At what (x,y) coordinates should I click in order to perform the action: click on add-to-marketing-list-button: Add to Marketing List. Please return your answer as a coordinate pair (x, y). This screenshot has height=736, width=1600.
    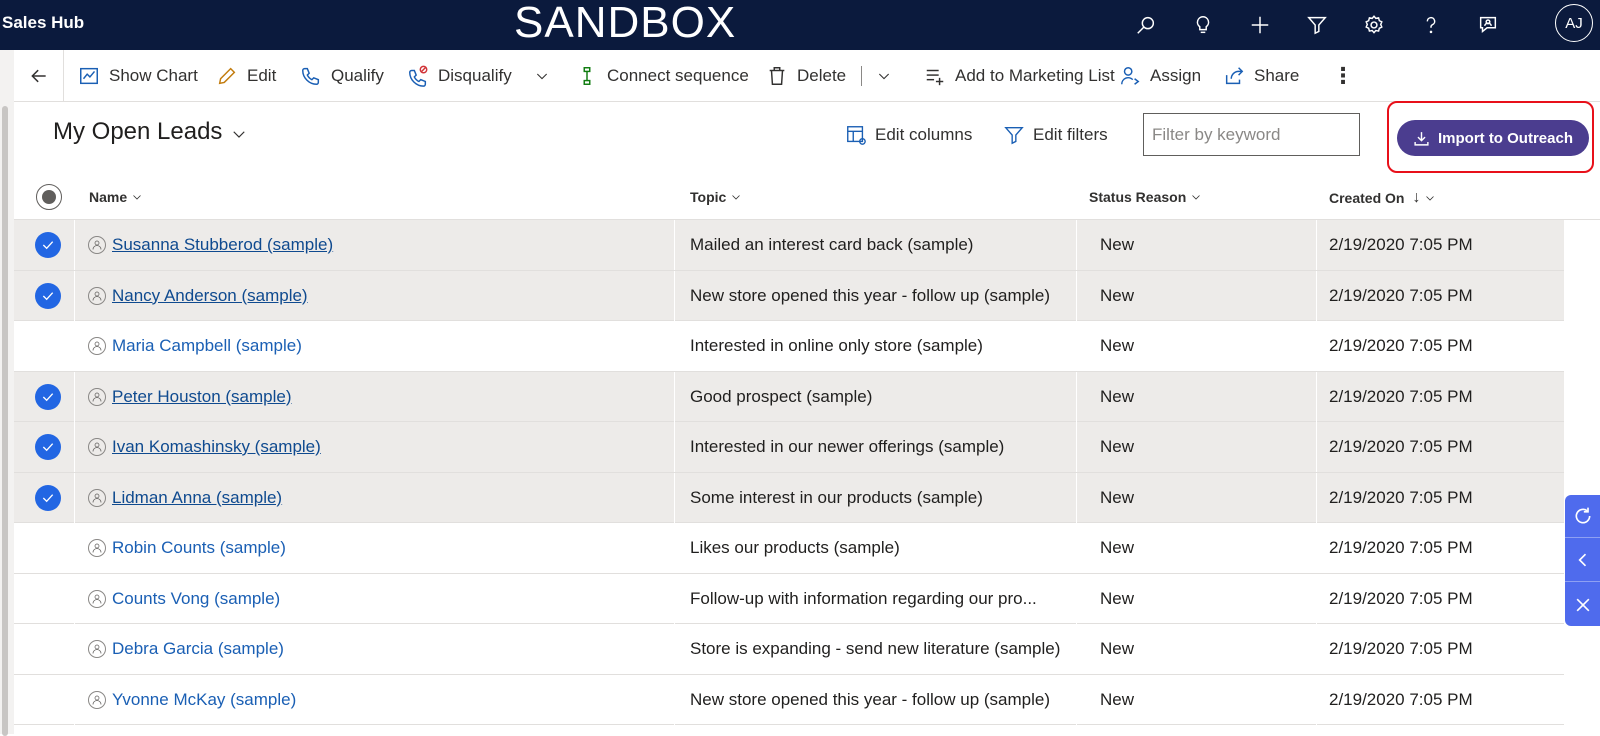
    Looking at the image, I should click on (1019, 75).